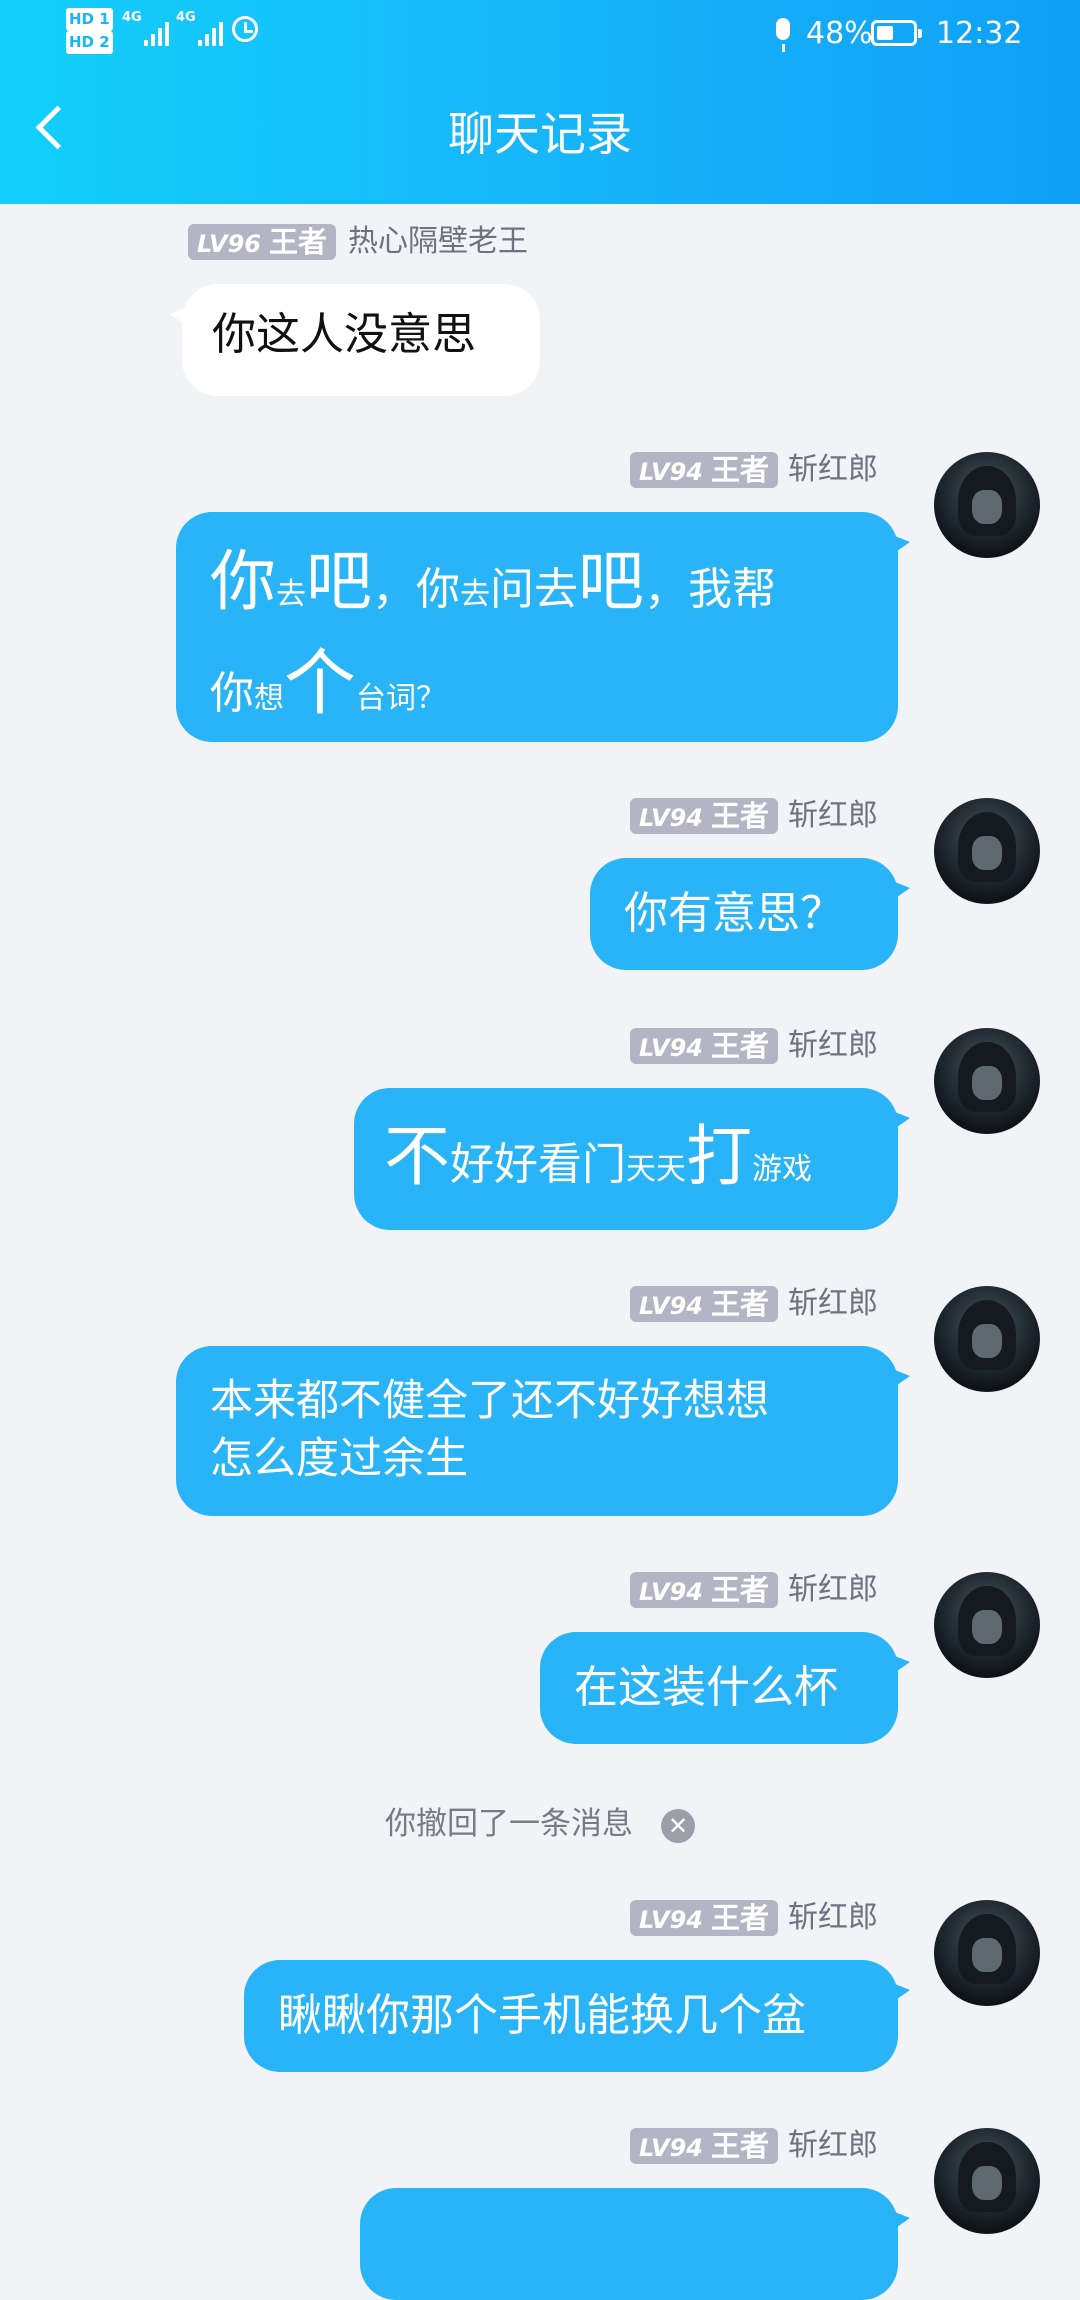  Describe the element at coordinates (245, 29) in the screenshot. I see `alarm-icon` at that location.